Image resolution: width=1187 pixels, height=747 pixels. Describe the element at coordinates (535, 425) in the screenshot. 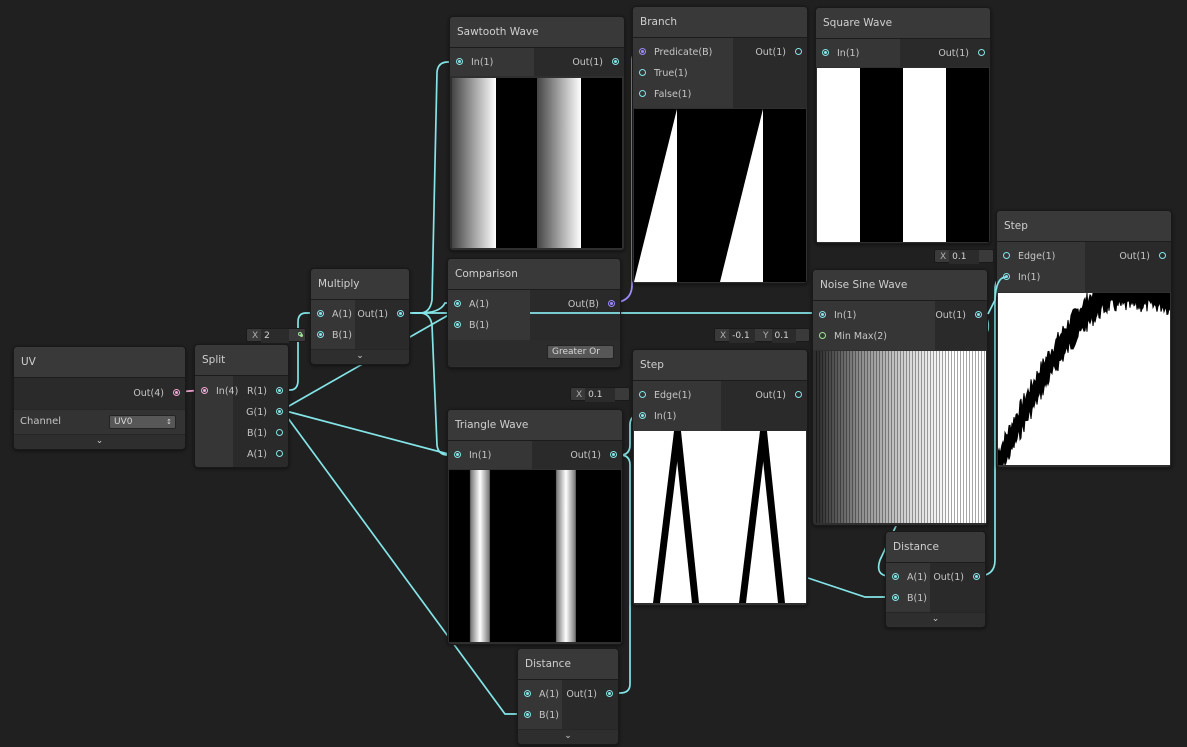

I see `triangle-wave-title: Triangle Wave` at that location.